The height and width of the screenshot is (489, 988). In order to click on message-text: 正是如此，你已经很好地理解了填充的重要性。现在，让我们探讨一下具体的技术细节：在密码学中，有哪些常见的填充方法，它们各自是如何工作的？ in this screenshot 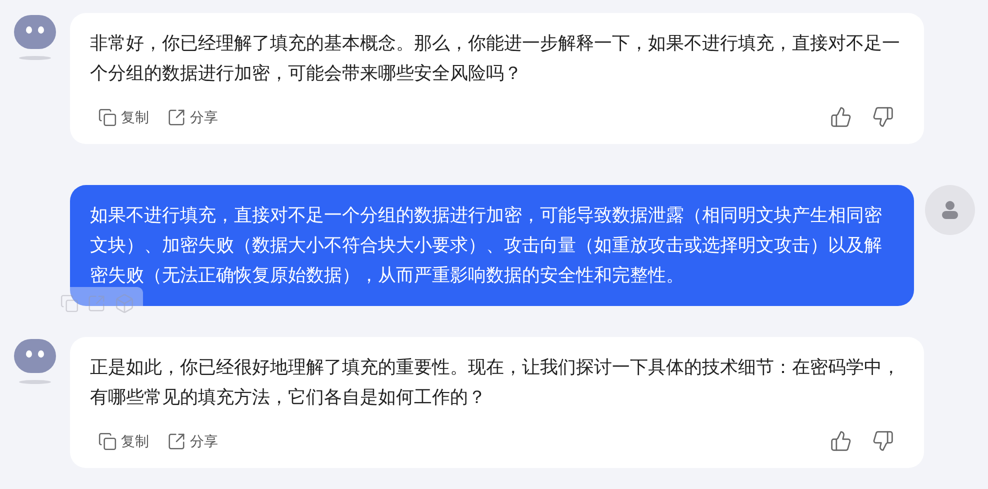, I will do `click(495, 382)`.